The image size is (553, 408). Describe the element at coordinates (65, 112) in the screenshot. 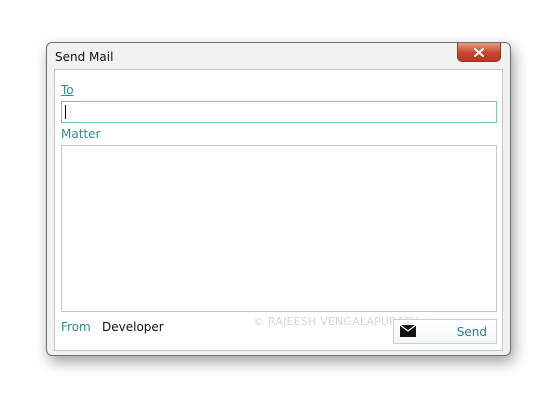

I see `text-caret` at that location.